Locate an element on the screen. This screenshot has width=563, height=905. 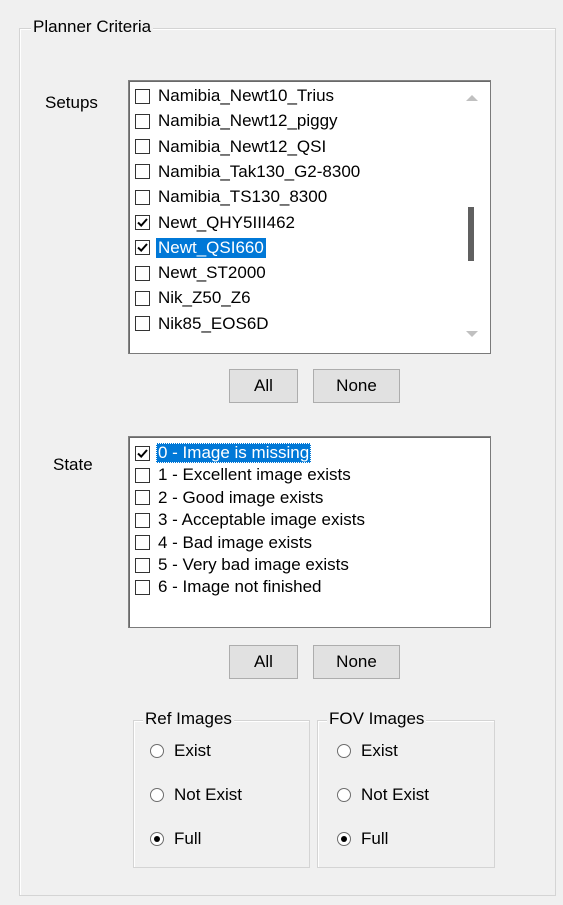
state-item-label: 4 - Bad image exists is located at coordinates (235, 542).